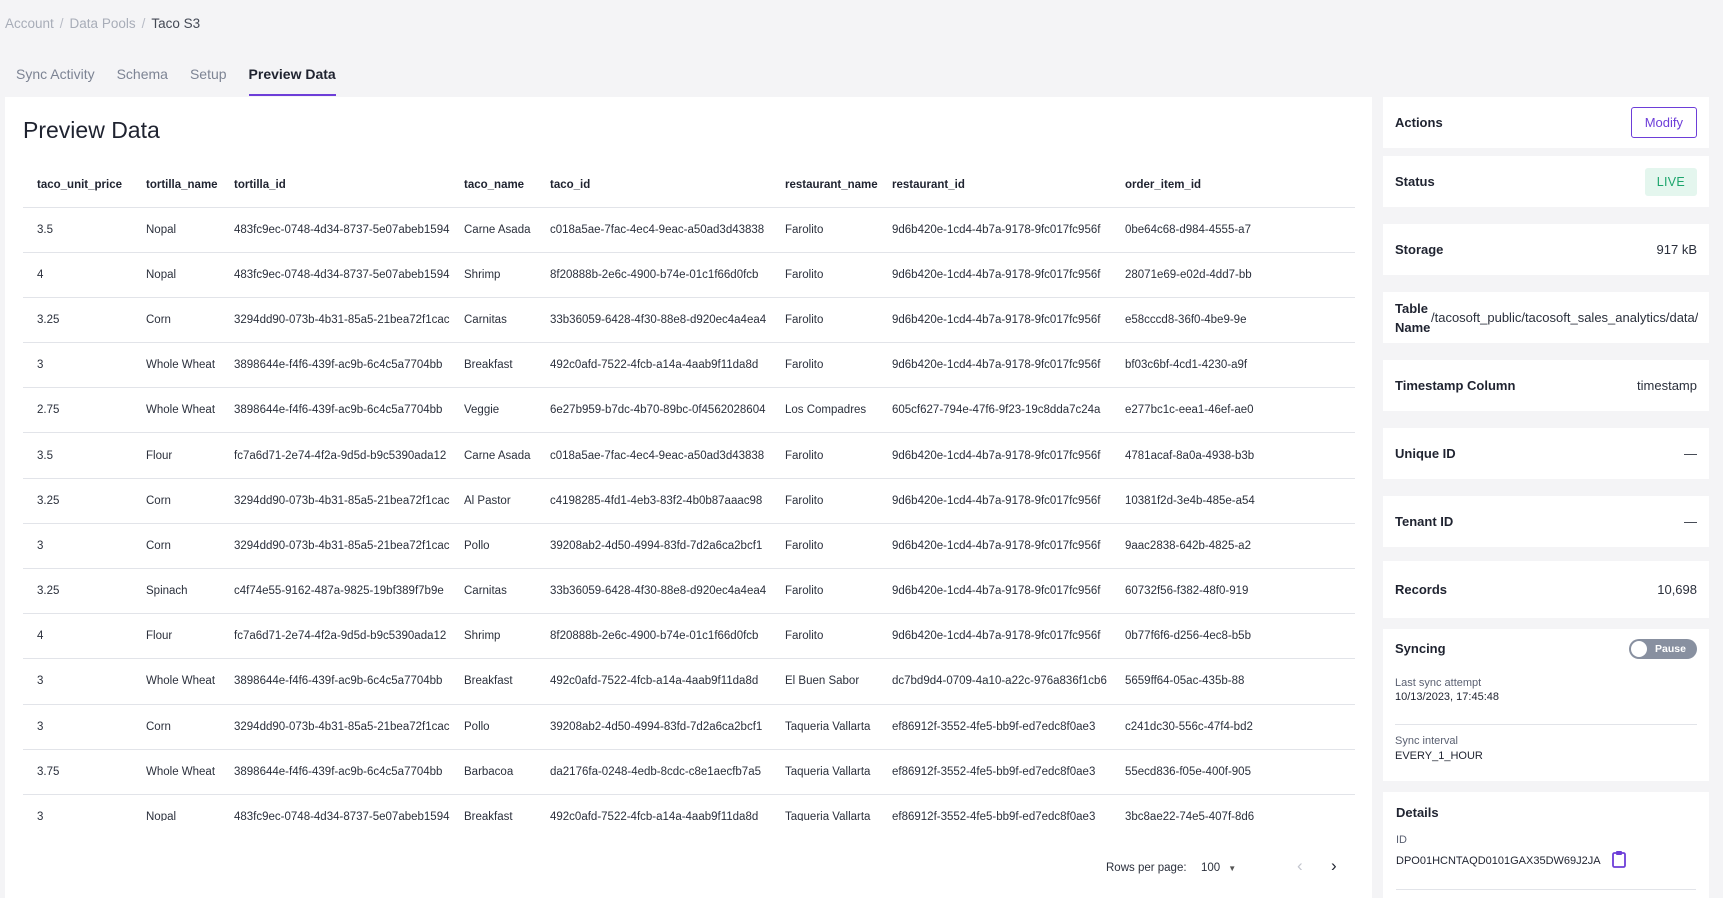 The height and width of the screenshot is (898, 1723). I want to click on chevron-right-icon: ›, so click(1334, 866).